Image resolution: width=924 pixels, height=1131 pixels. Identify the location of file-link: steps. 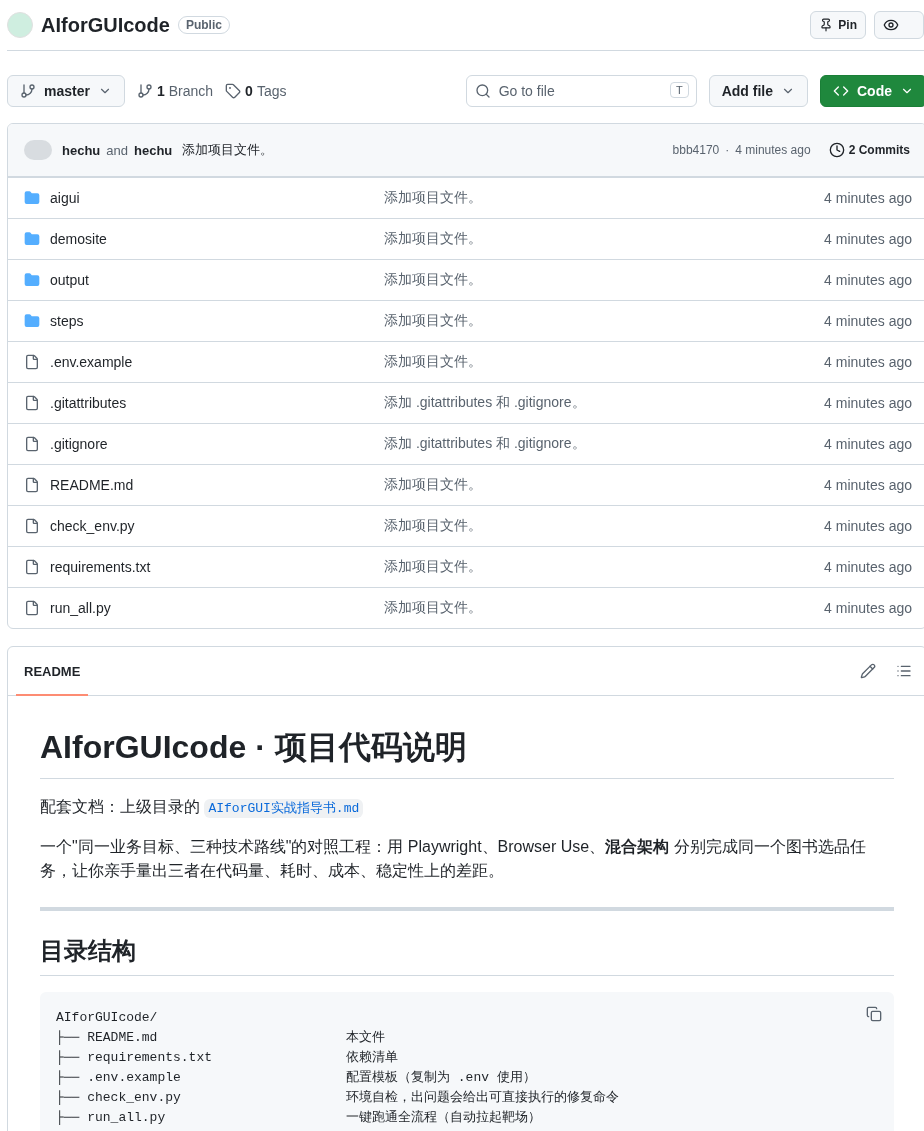
(204, 321).